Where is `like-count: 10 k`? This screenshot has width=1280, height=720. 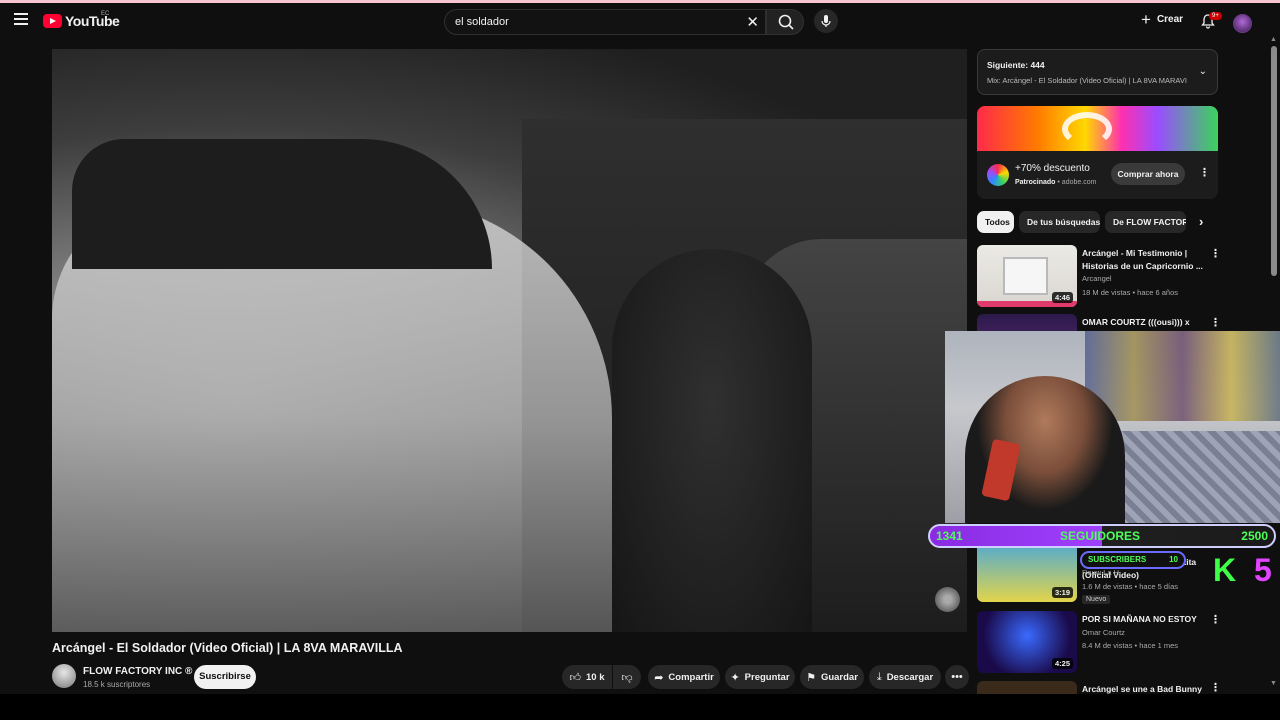
like-count: 10 k is located at coordinates (595, 677).